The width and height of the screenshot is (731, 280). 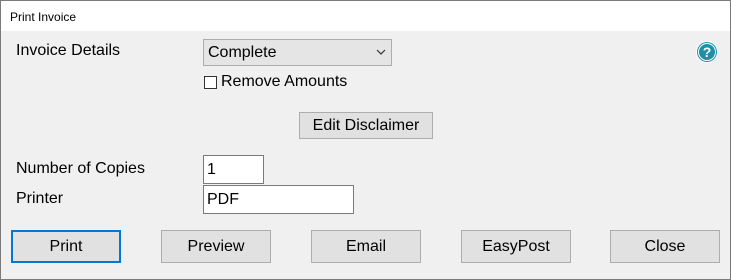 I want to click on remove-amounts-checkbox, so click(x=210, y=82).